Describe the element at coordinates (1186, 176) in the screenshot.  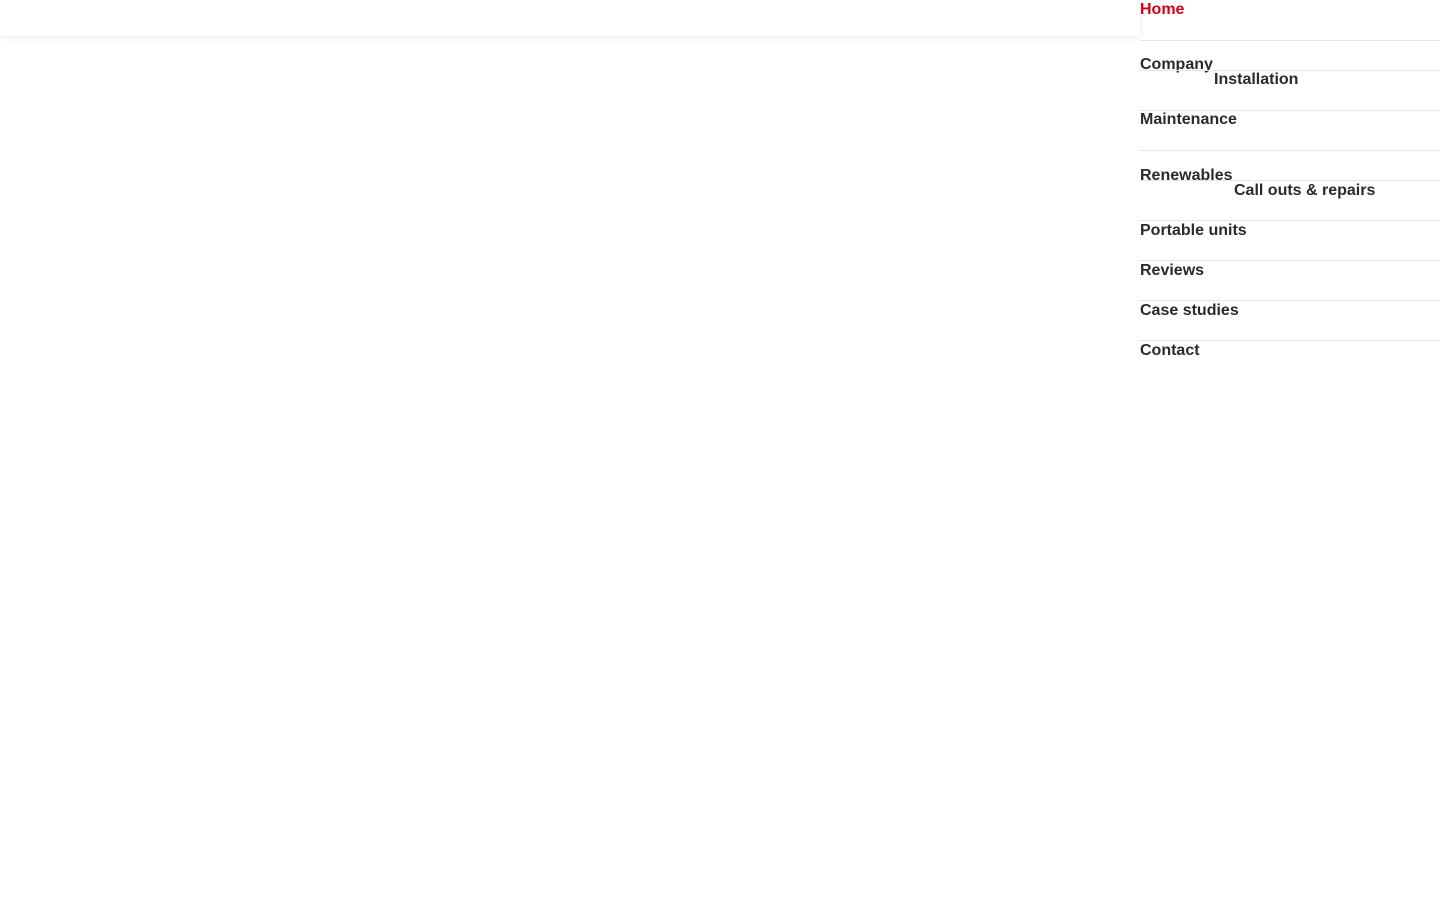
I see `nav-link-renewables: Renewables` at that location.